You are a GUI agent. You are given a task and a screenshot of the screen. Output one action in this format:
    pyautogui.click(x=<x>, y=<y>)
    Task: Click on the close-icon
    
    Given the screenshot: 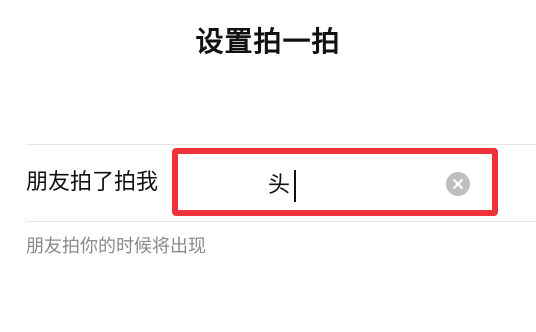 What is the action you would take?
    pyautogui.click(x=458, y=184)
    